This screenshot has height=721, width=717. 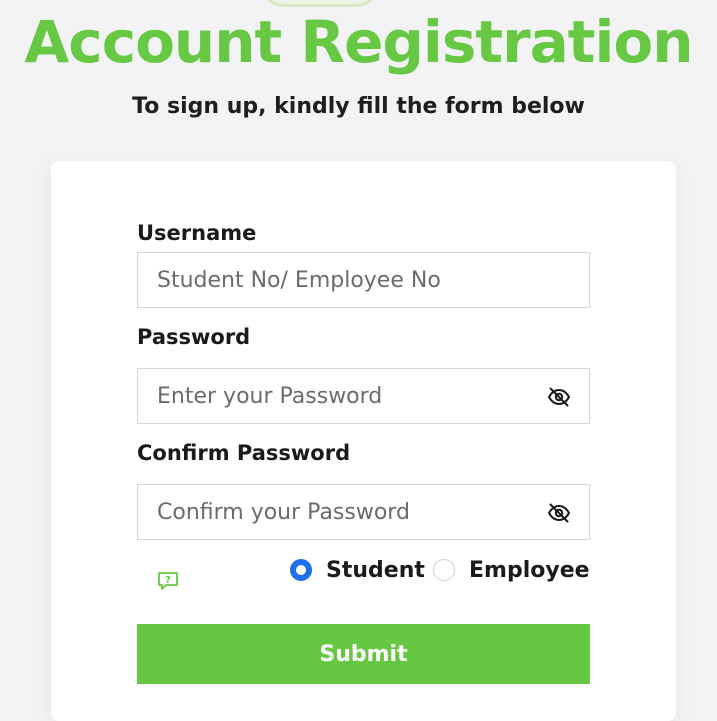 What do you see at coordinates (197, 233) in the screenshot?
I see `username-label: Username` at bounding box center [197, 233].